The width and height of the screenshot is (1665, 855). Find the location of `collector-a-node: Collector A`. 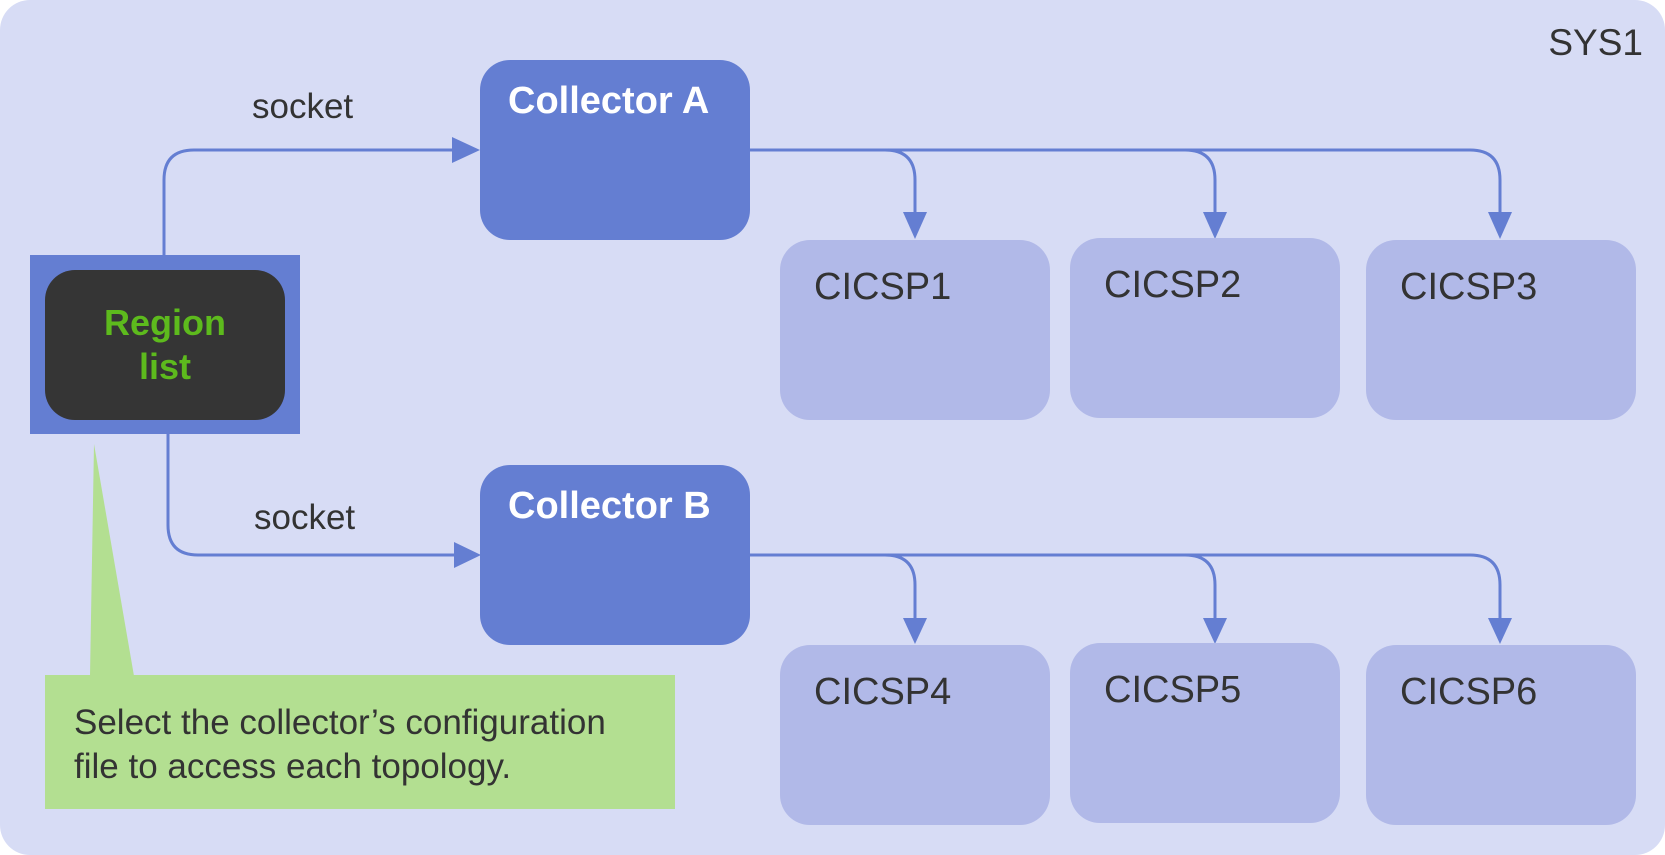

collector-a-node: Collector A is located at coordinates (615, 150).